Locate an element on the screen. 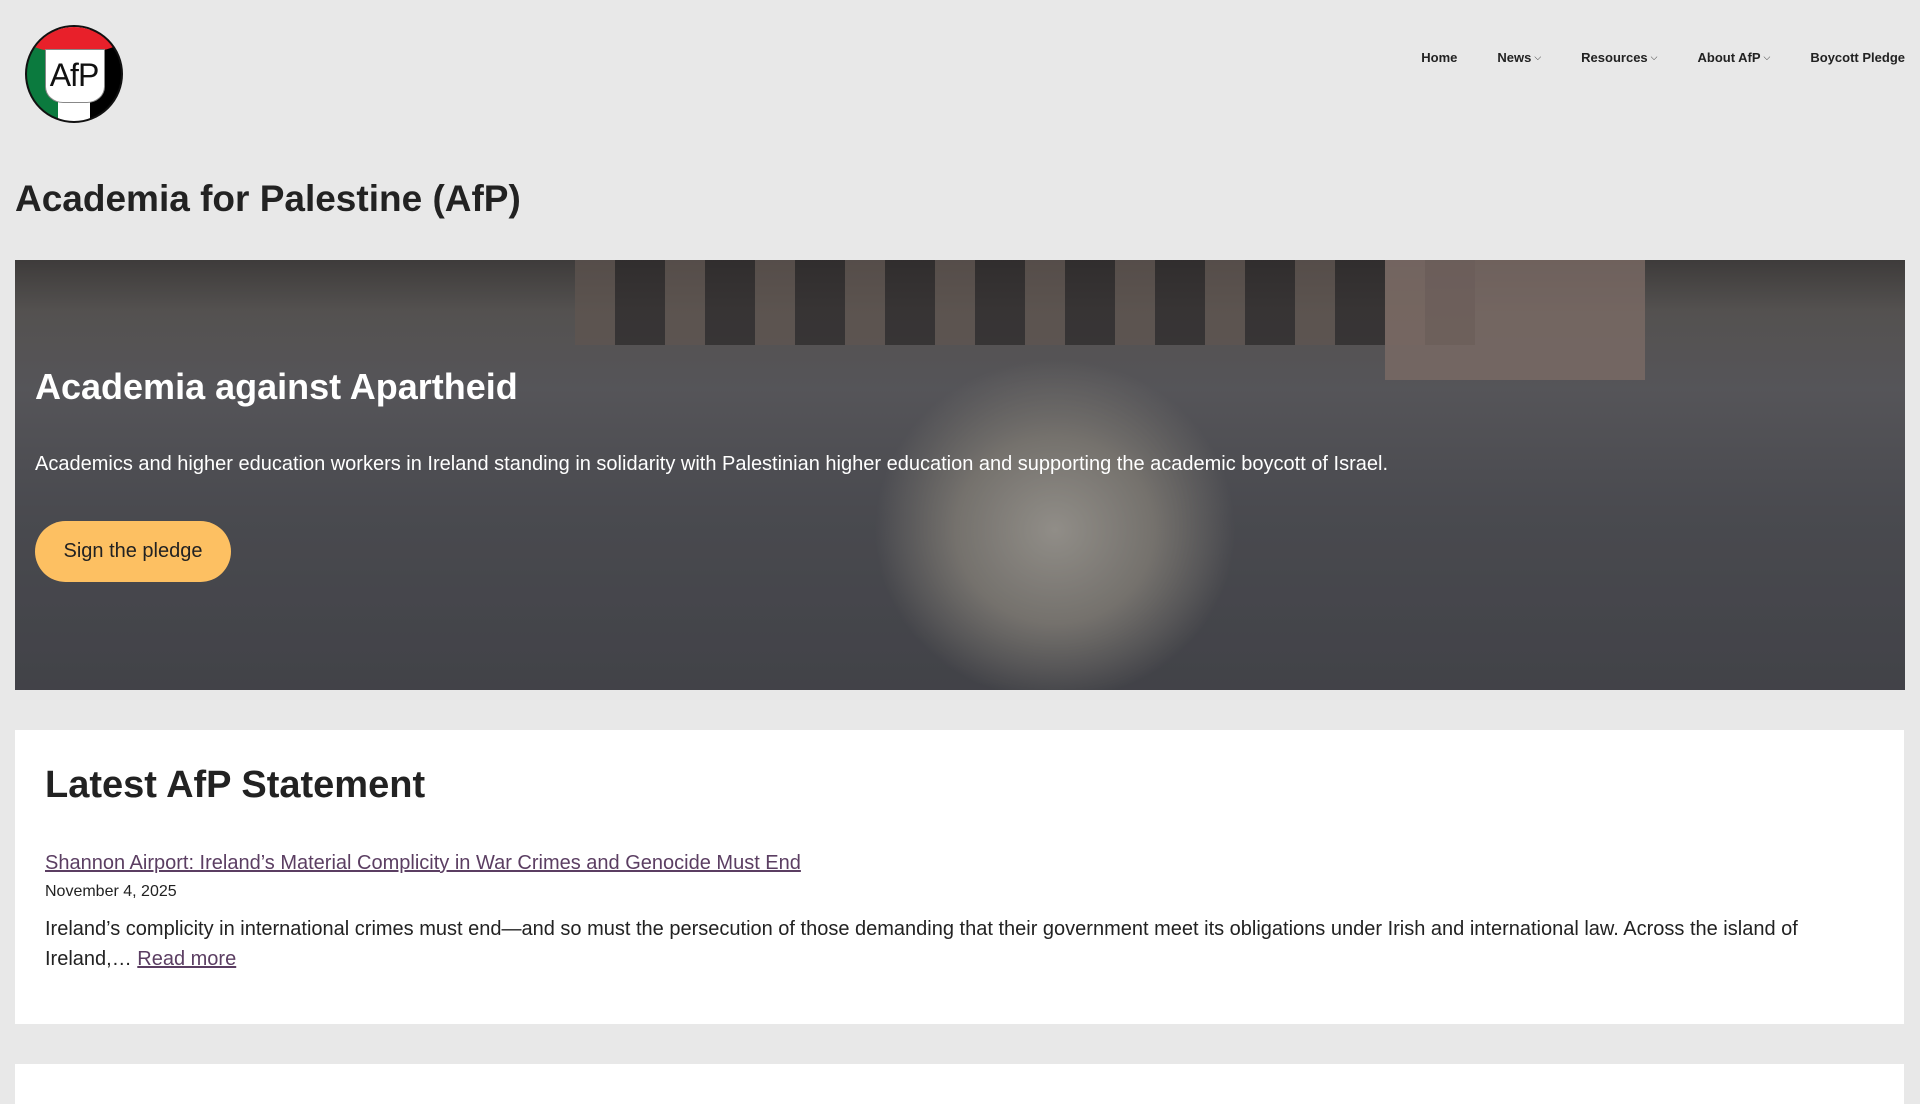 The width and height of the screenshot is (1920, 1104). nav-about: About AfP ⌵ is located at coordinates (1733, 57).